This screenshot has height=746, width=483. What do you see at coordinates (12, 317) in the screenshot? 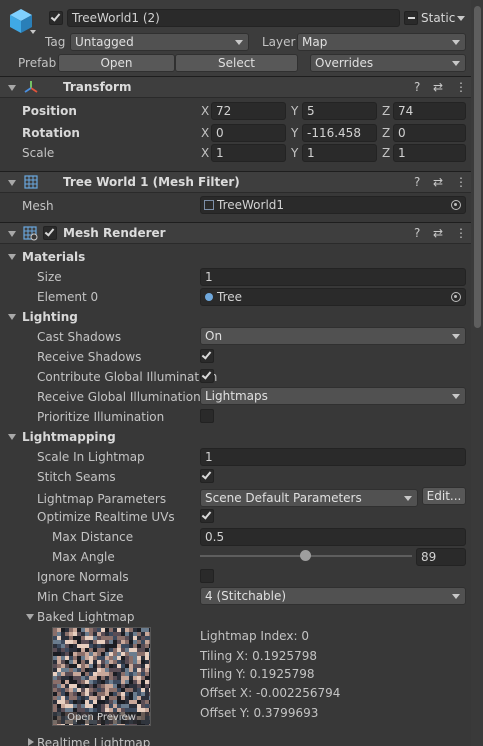
I see `lighting-foldout-arrow-icon` at bounding box center [12, 317].